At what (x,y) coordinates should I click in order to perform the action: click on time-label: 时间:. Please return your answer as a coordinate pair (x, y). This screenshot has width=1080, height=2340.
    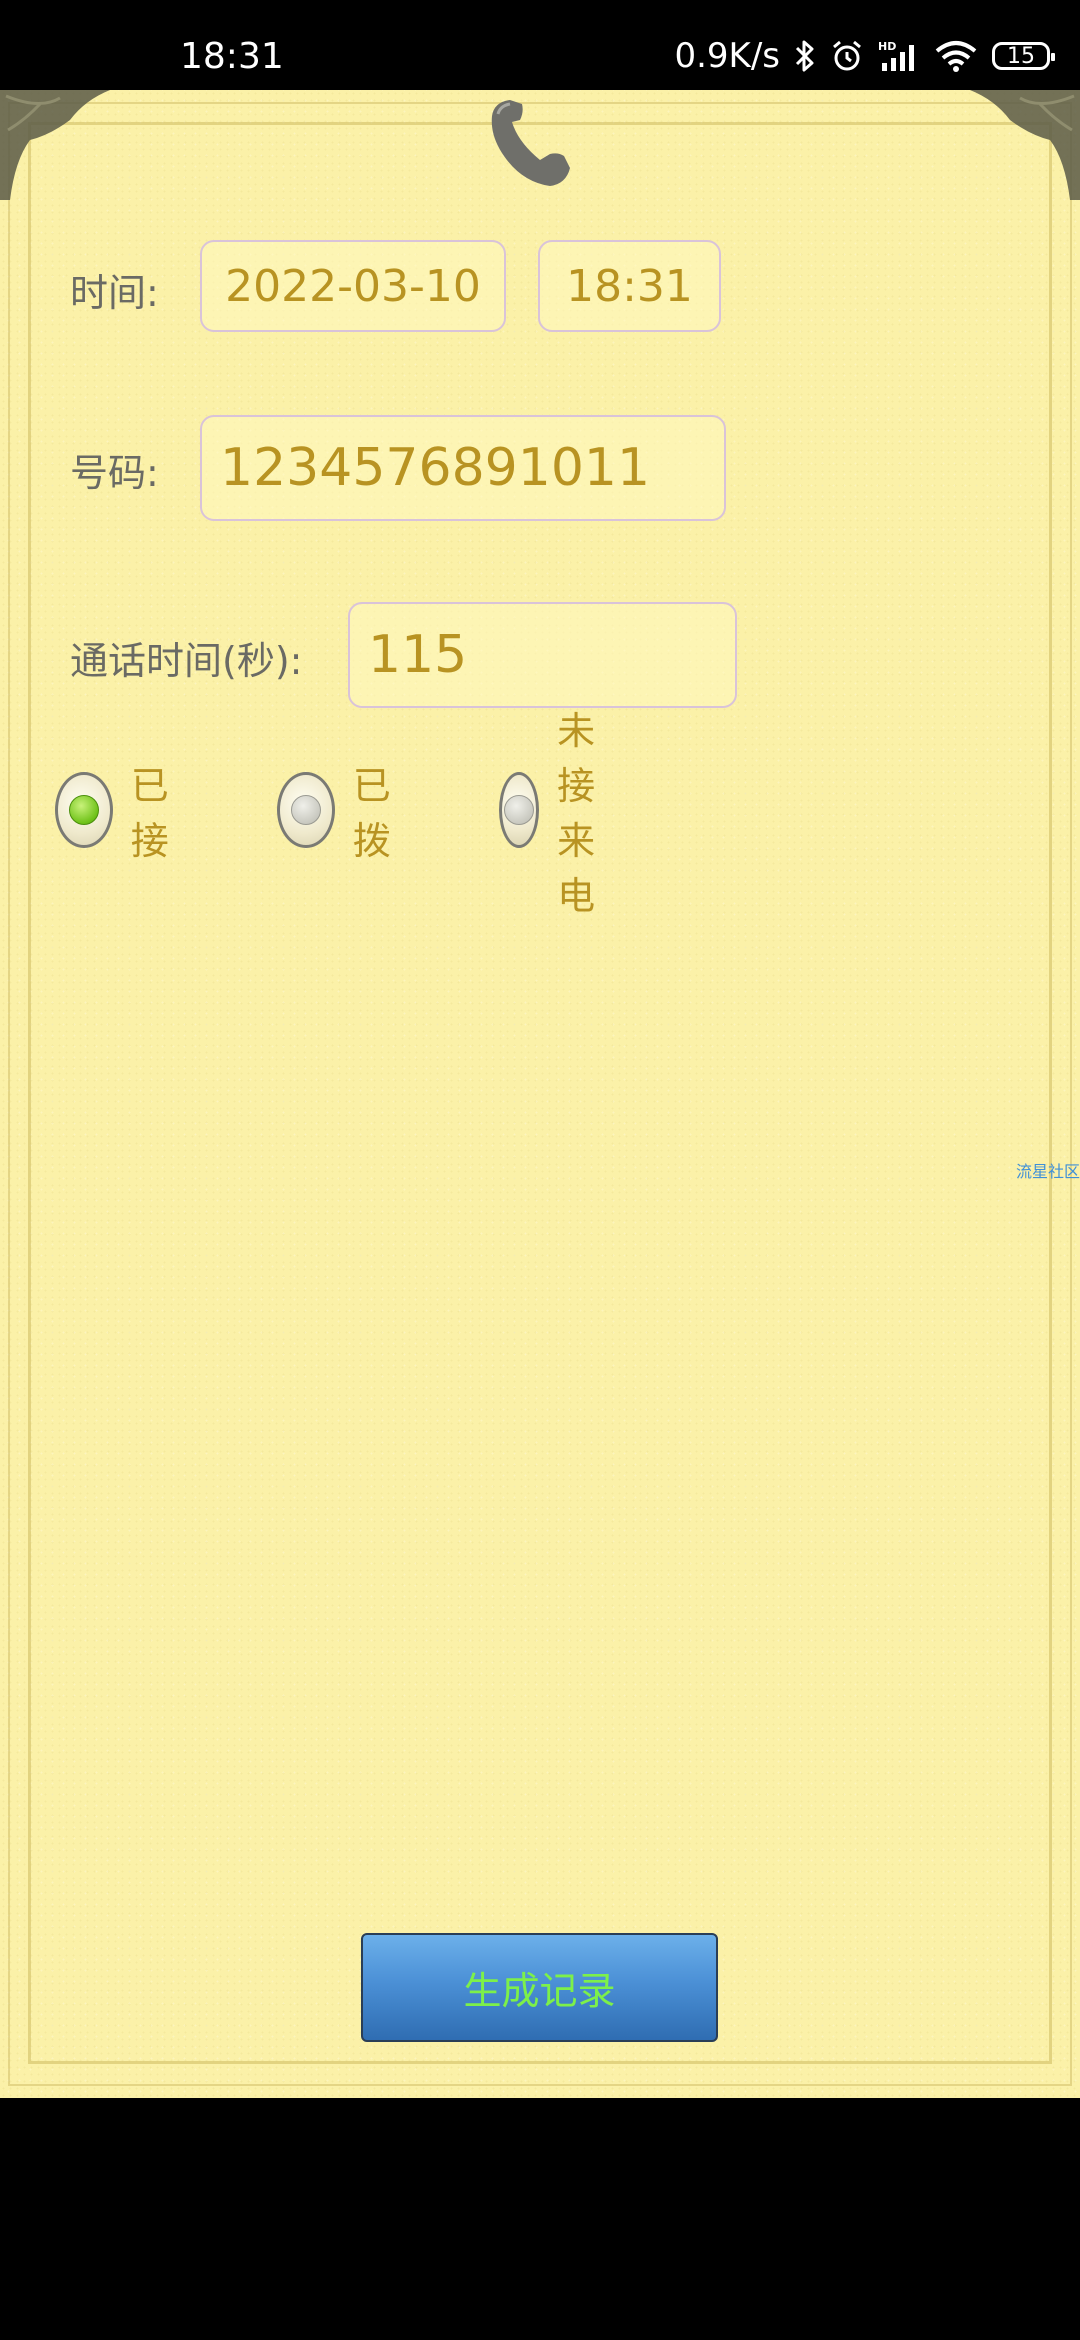
    Looking at the image, I should click on (114, 293).